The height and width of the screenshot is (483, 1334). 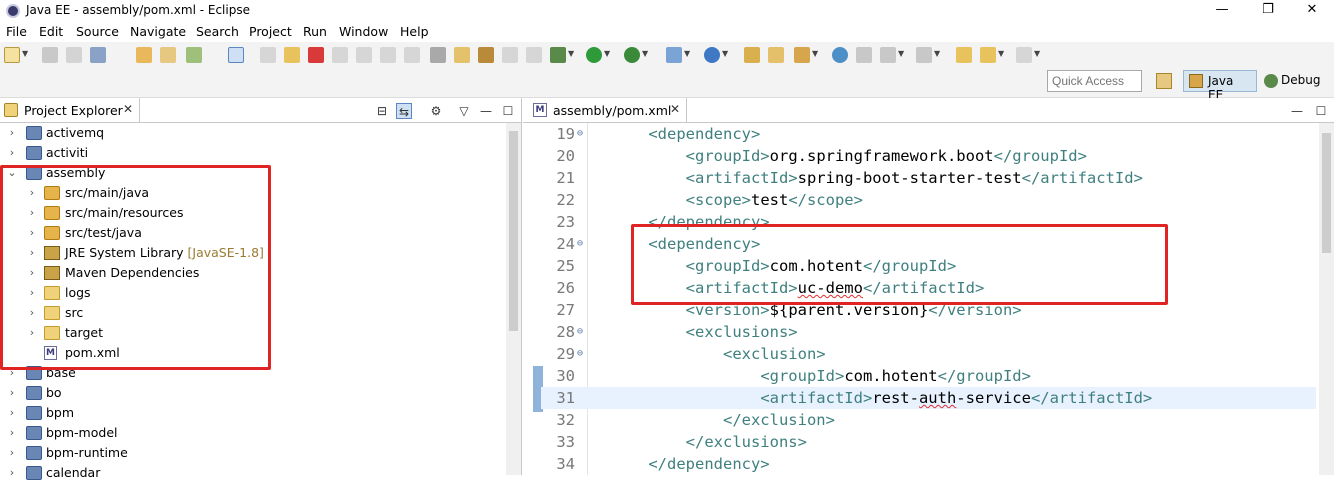 I want to click on tree-item-bpm: › bpm, so click(x=252, y=413).